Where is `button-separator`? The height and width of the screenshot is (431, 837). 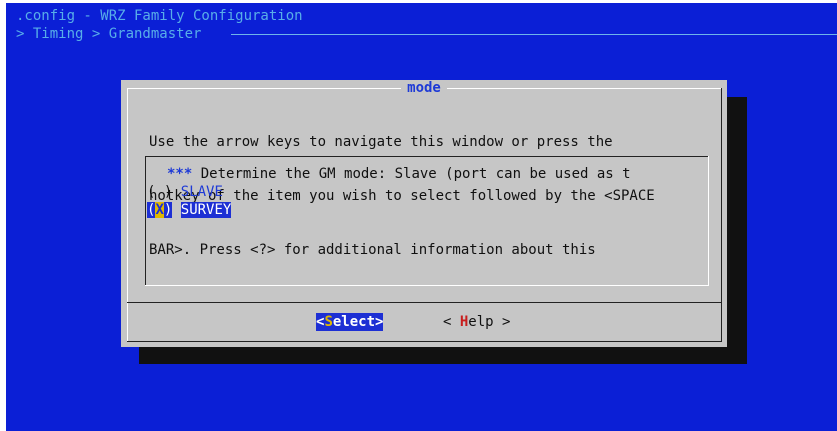 button-separator is located at coordinates (424, 302).